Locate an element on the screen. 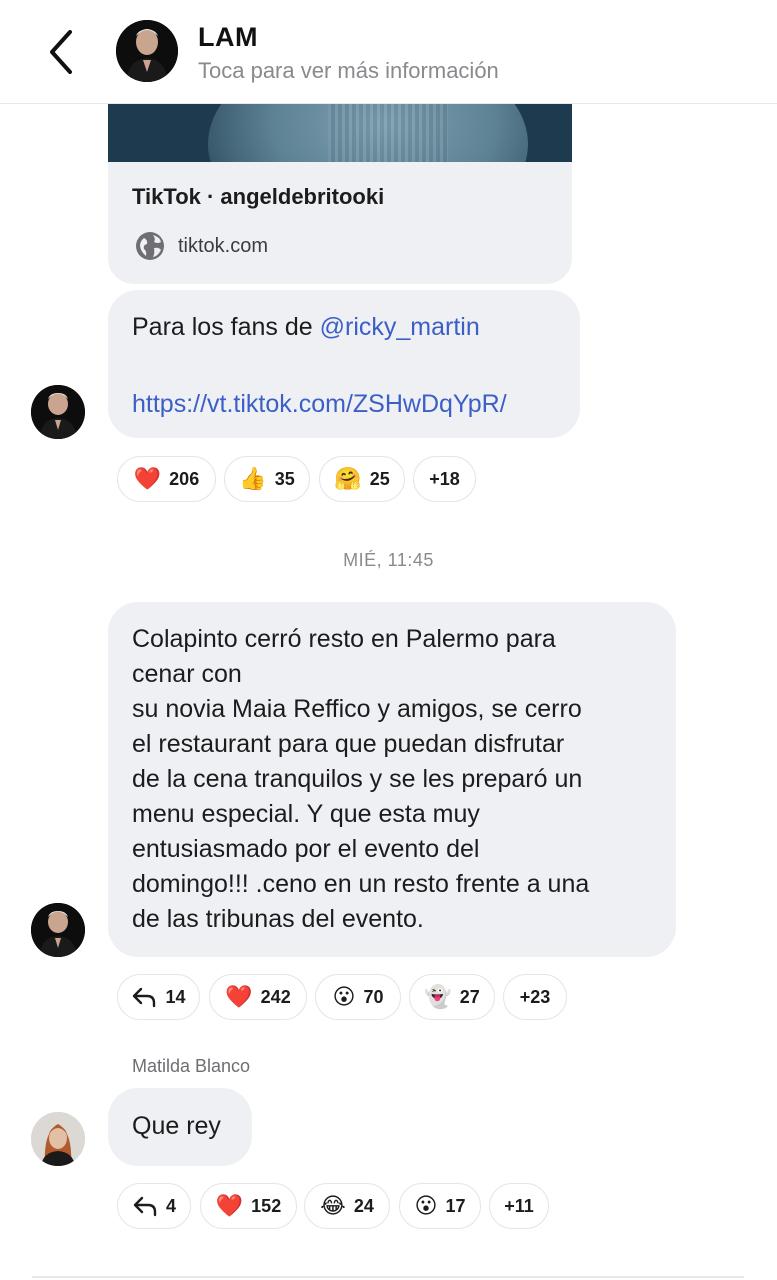  sender-name: Matilda Blanco is located at coordinates (191, 1066).